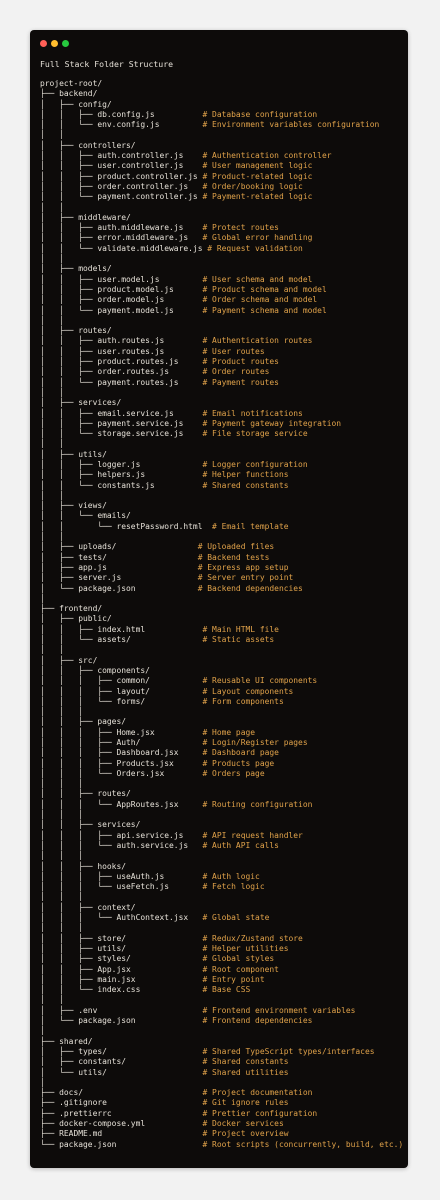 Image resolution: width=440 pixels, height=1200 pixels. What do you see at coordinates (121, 753) in the screenshot?
I see `tree-path: │ │ │ ├── Dashboard.jsx` at bounding box center [121, 753].